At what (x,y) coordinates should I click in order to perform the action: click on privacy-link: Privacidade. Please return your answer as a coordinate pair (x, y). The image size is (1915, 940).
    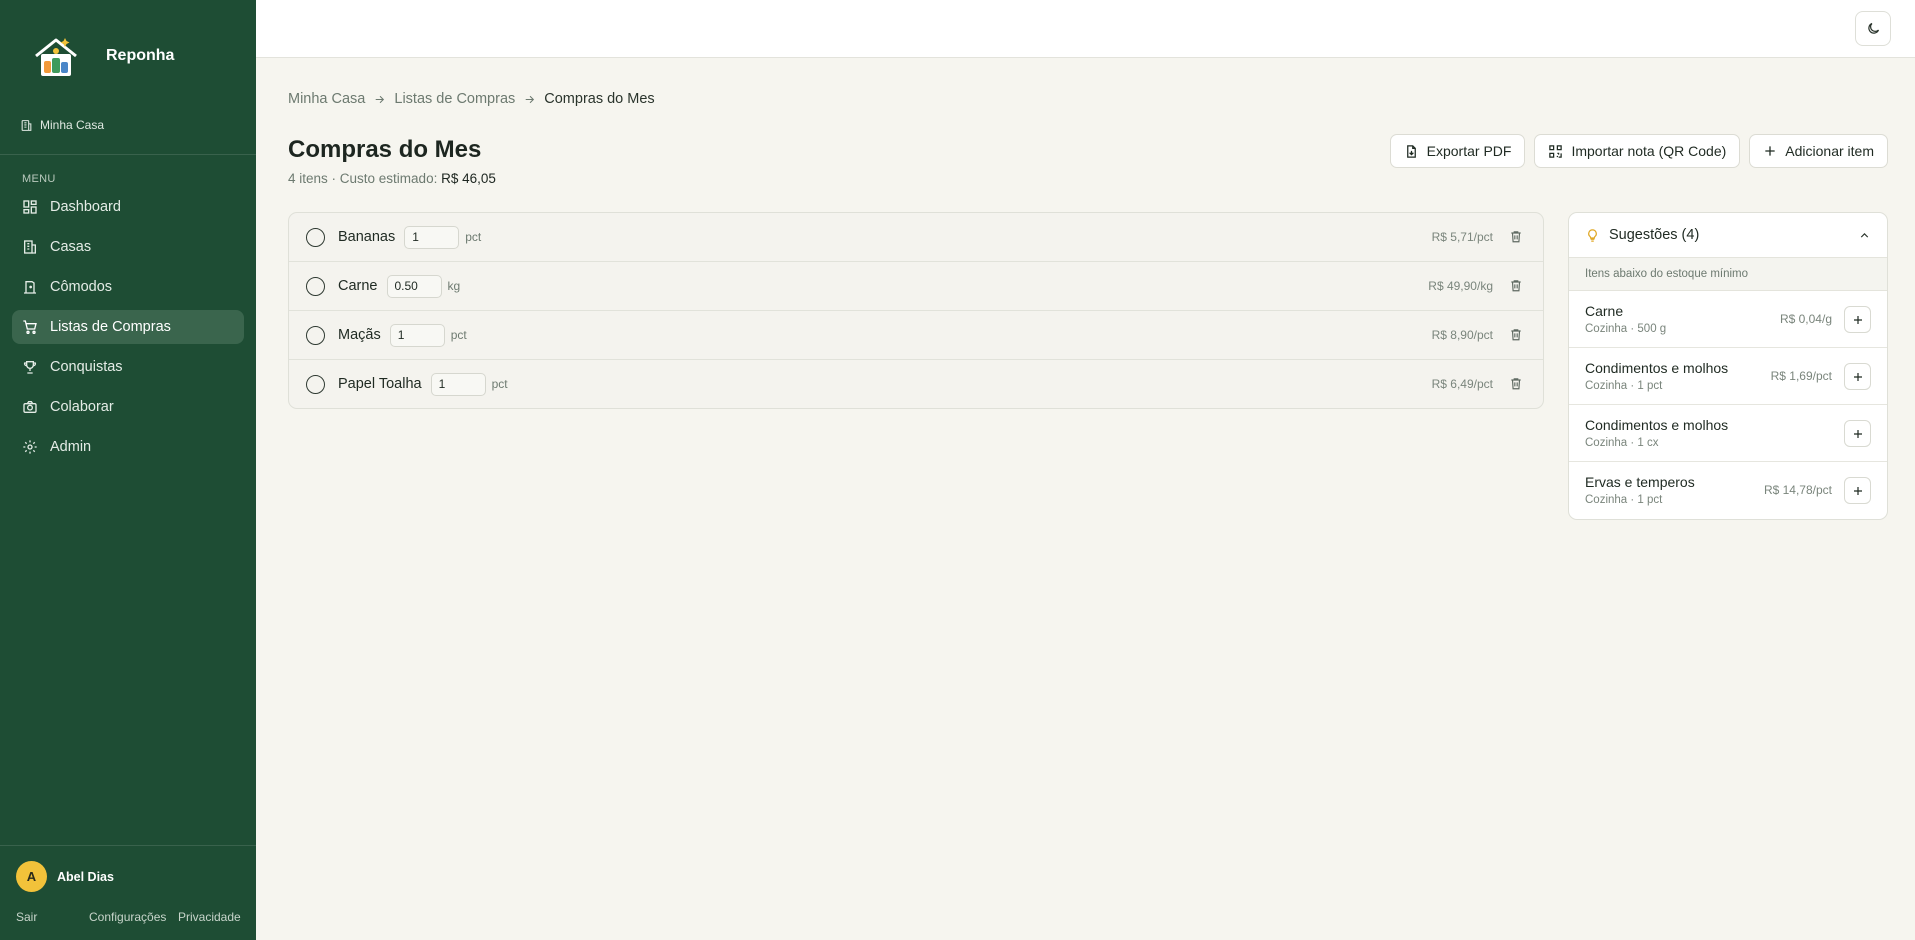
    Looking at the image, I should click on (209, 917).